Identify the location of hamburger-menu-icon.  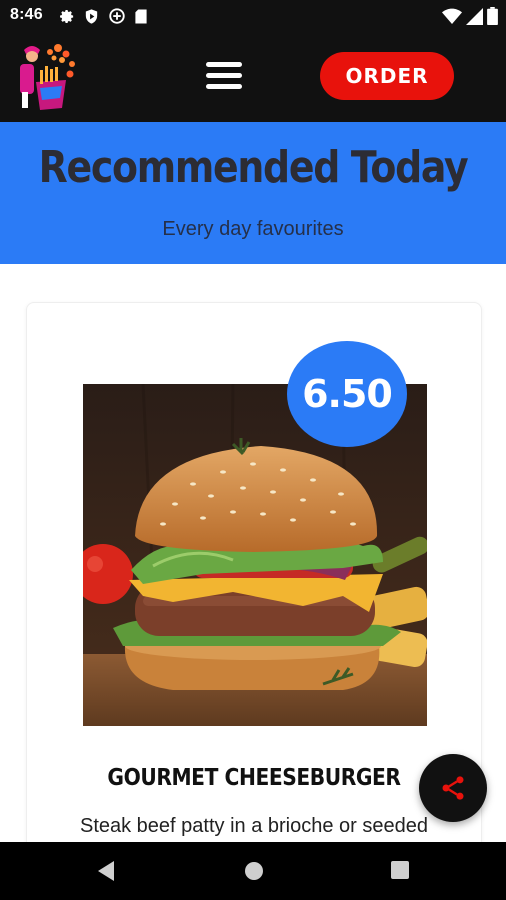
(224, 76).